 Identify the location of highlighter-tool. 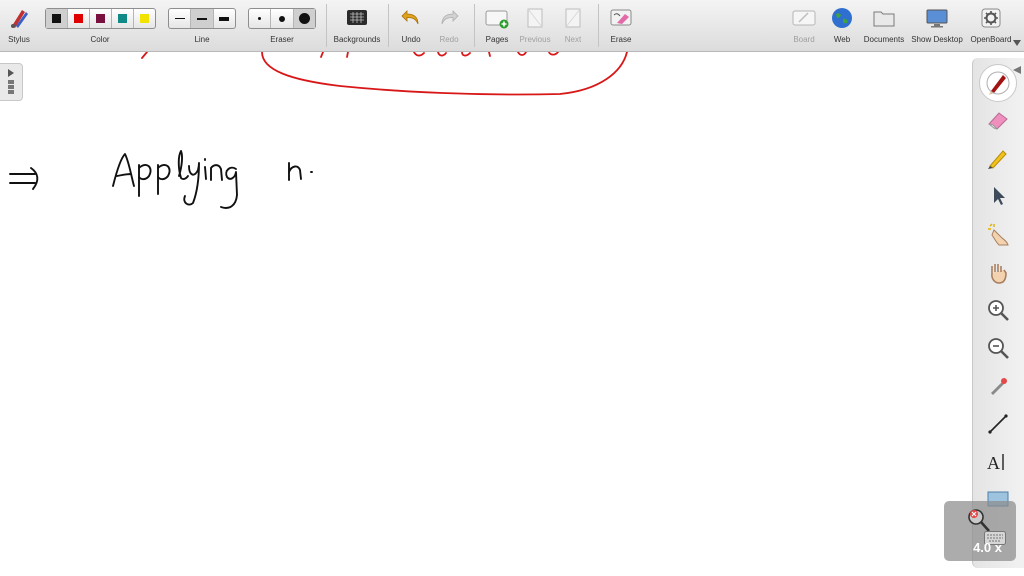
(998, 158).